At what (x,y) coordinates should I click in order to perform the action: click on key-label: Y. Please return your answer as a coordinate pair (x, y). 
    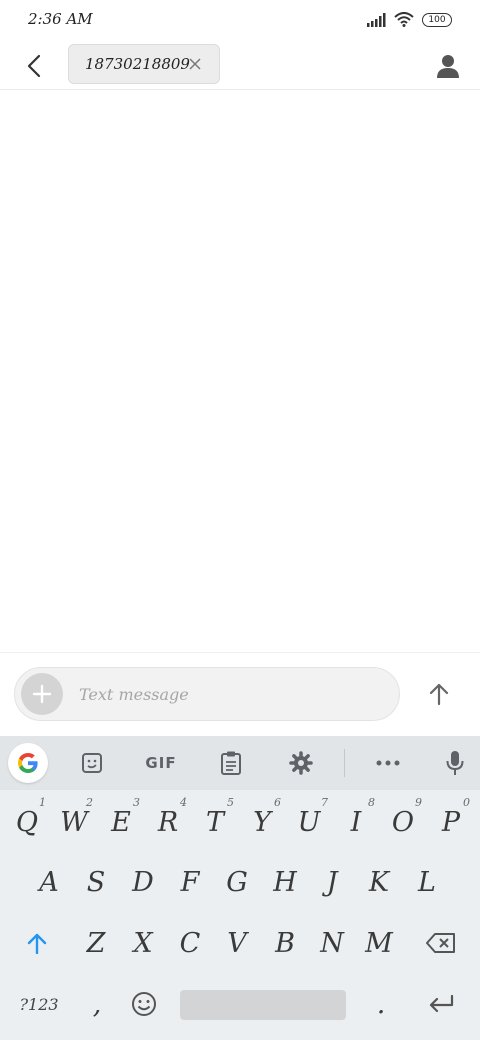
    Looking at the image, I should click on (262, 822).